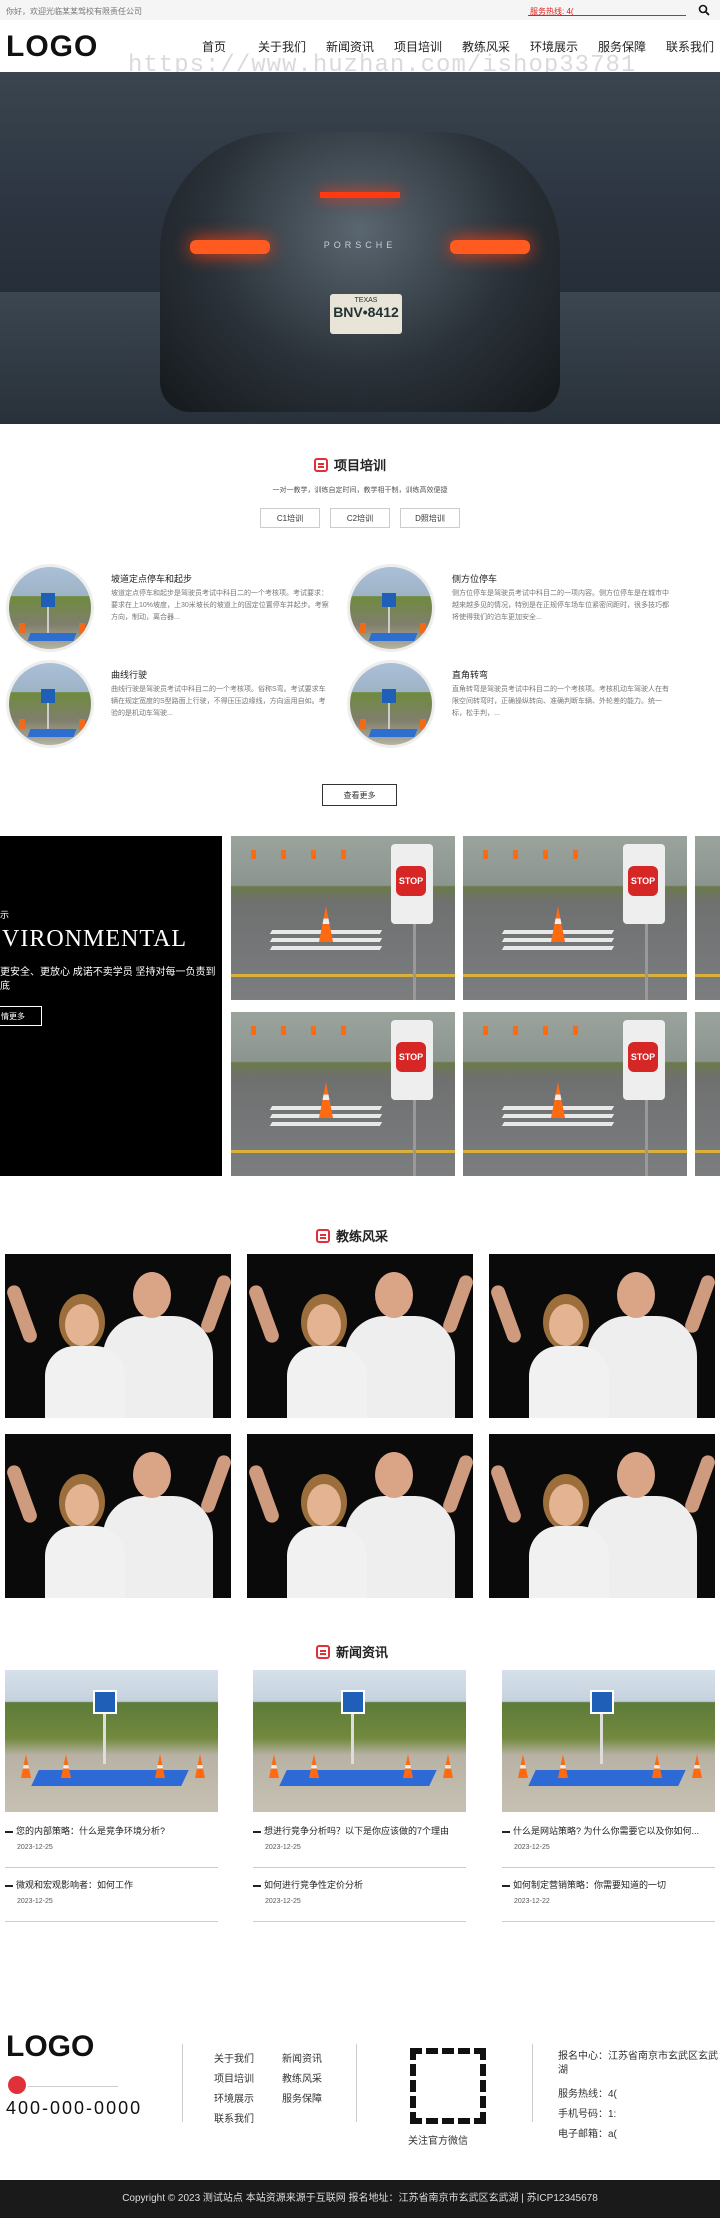  I want to click on hotline-text: 服务热线: 4(, so click(552, 11).